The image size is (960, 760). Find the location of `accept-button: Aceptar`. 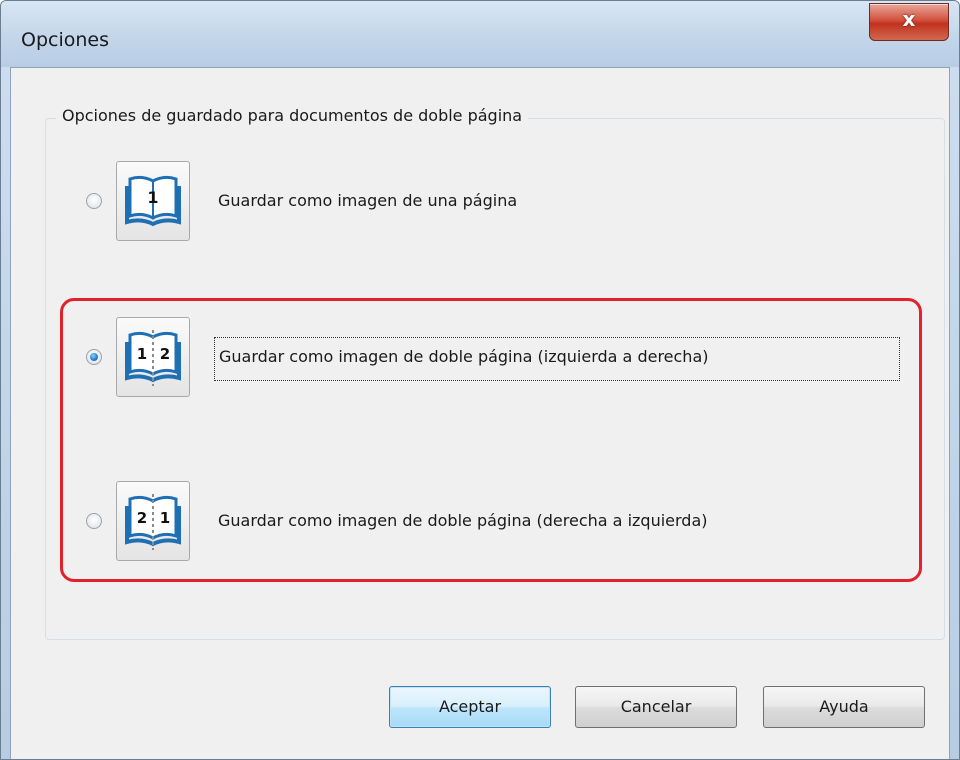

accept-button: Aceptar is located at coordinates (470, 707).